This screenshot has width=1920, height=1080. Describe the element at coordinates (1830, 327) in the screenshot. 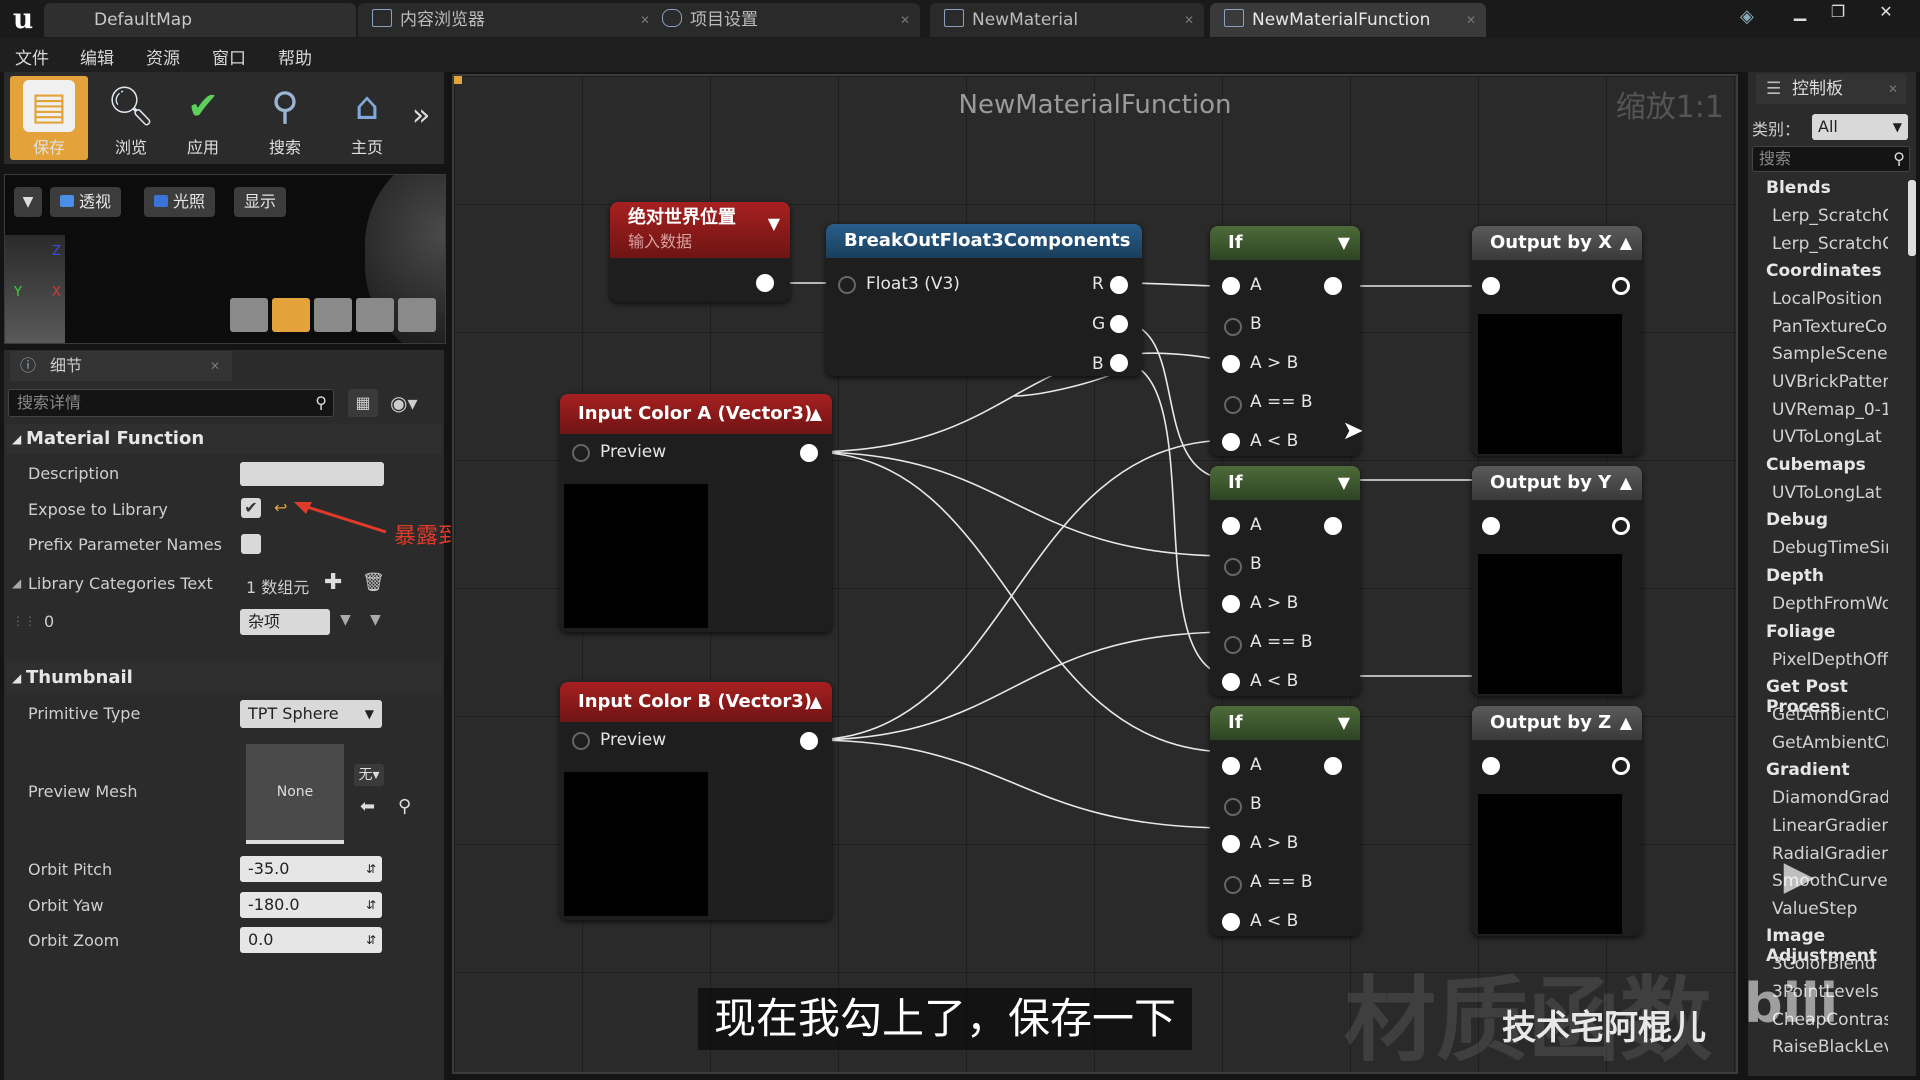

I see `palette-item: PanTextureCoordinate` at that location.